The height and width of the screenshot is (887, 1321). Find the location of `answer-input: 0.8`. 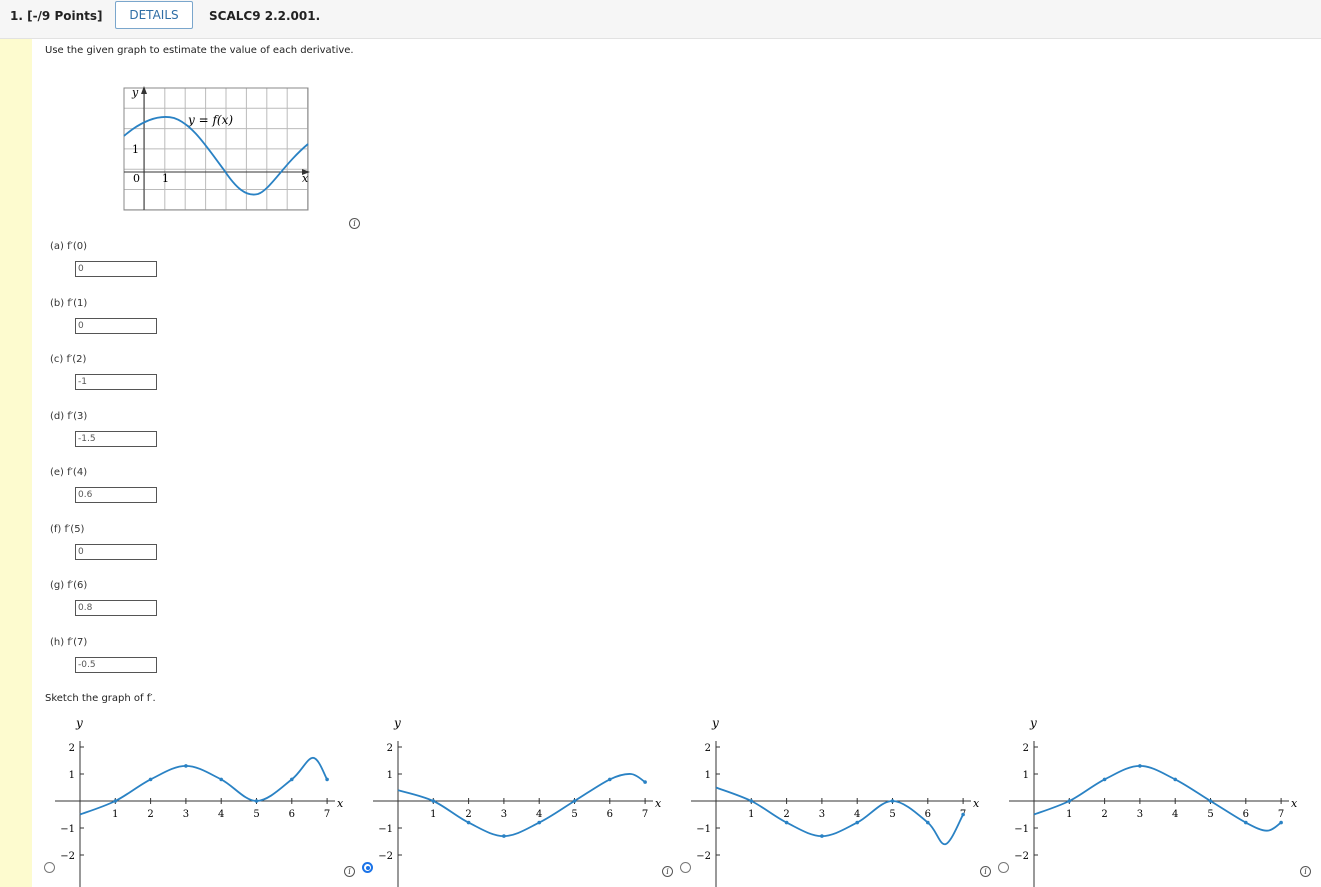

answer-input: 0.8 is located at coordinates (116, 608).